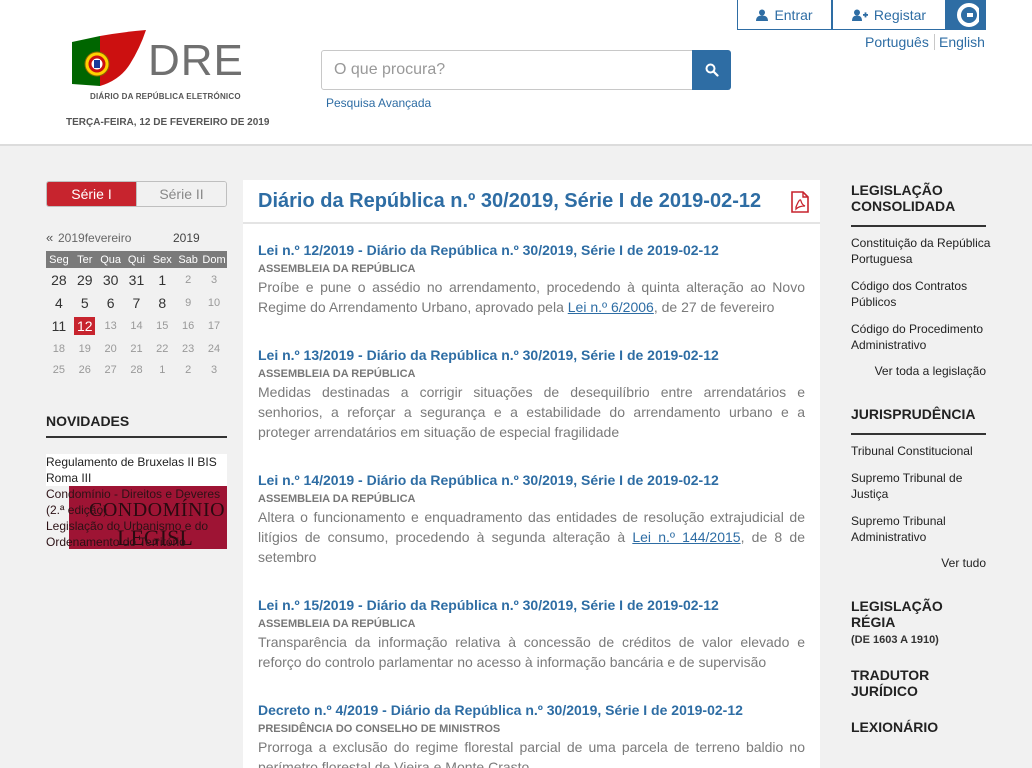 This screenshot has height=768, width=1032. I want to click on calendar-day: 27, so click(110, 370).